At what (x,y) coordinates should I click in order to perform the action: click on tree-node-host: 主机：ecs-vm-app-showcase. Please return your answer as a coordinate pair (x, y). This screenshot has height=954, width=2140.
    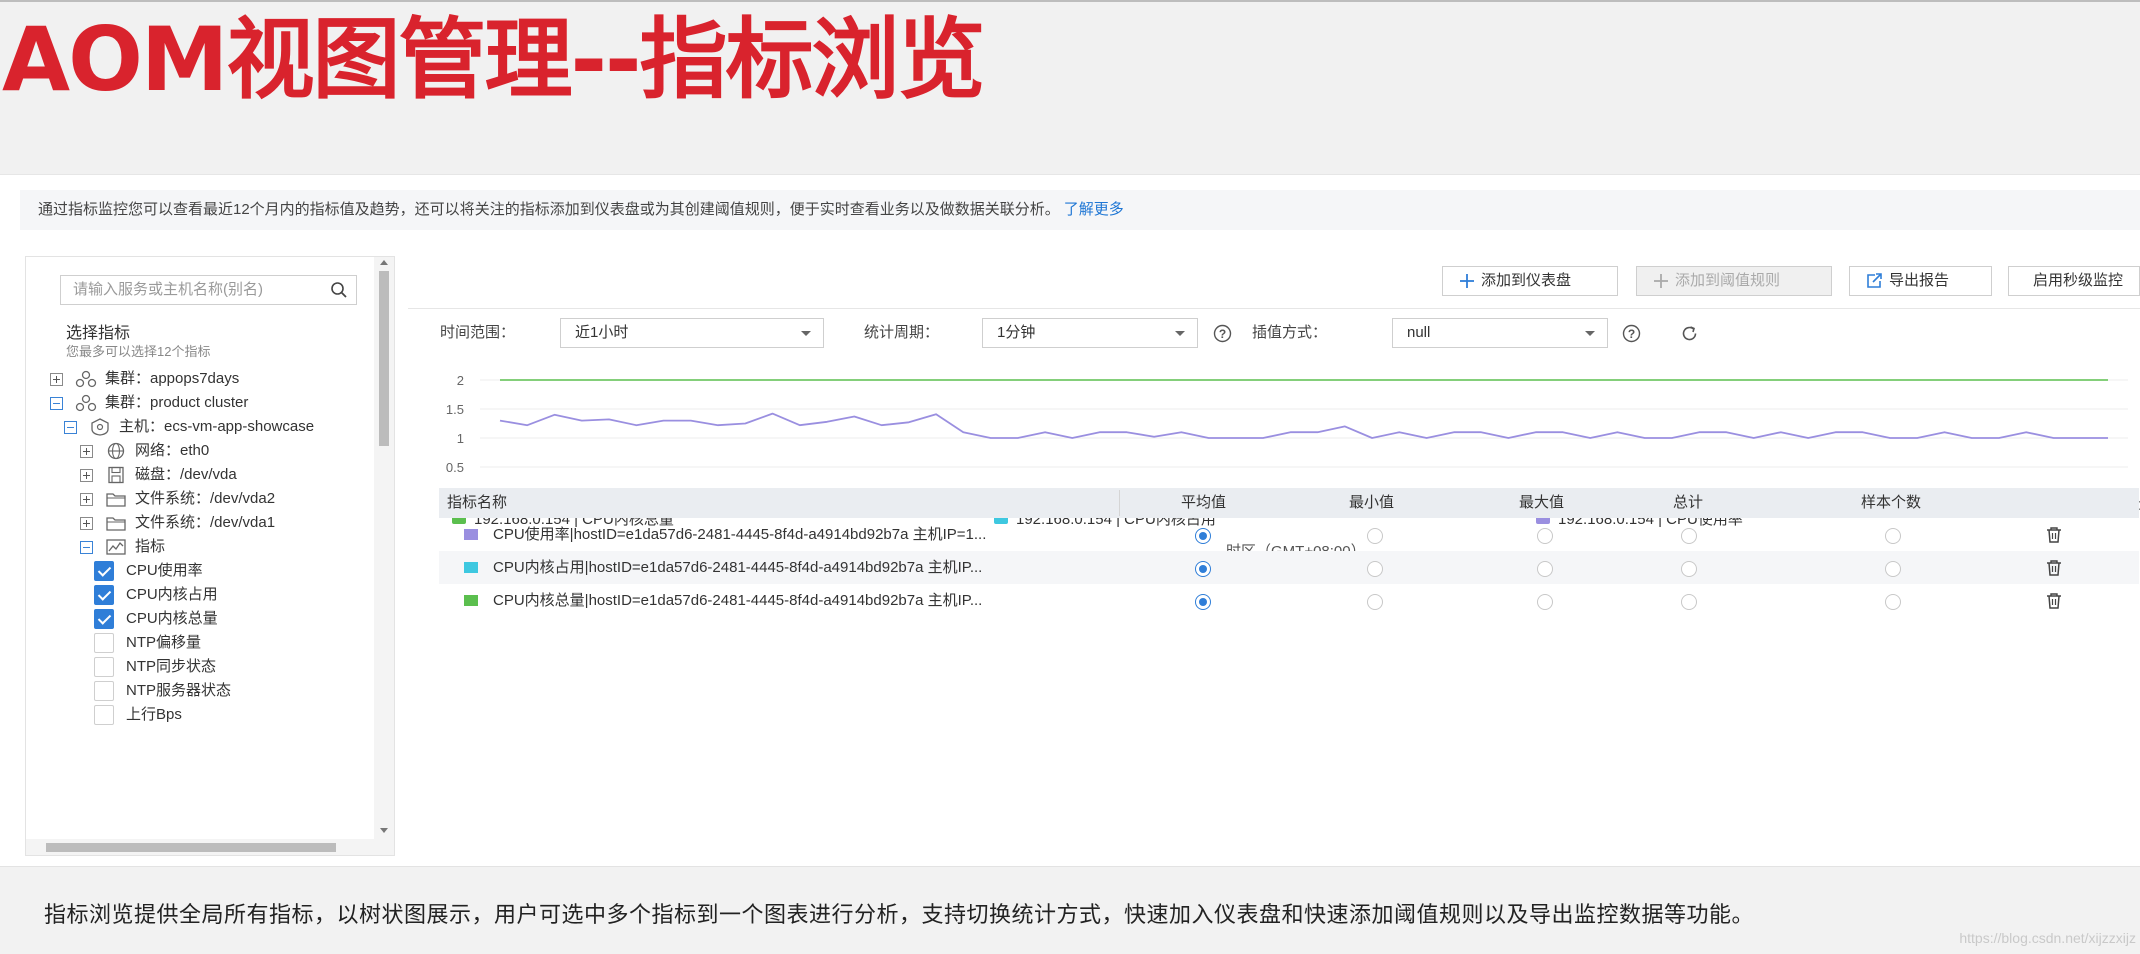
    Looking at the image, I should click on (189, 427).